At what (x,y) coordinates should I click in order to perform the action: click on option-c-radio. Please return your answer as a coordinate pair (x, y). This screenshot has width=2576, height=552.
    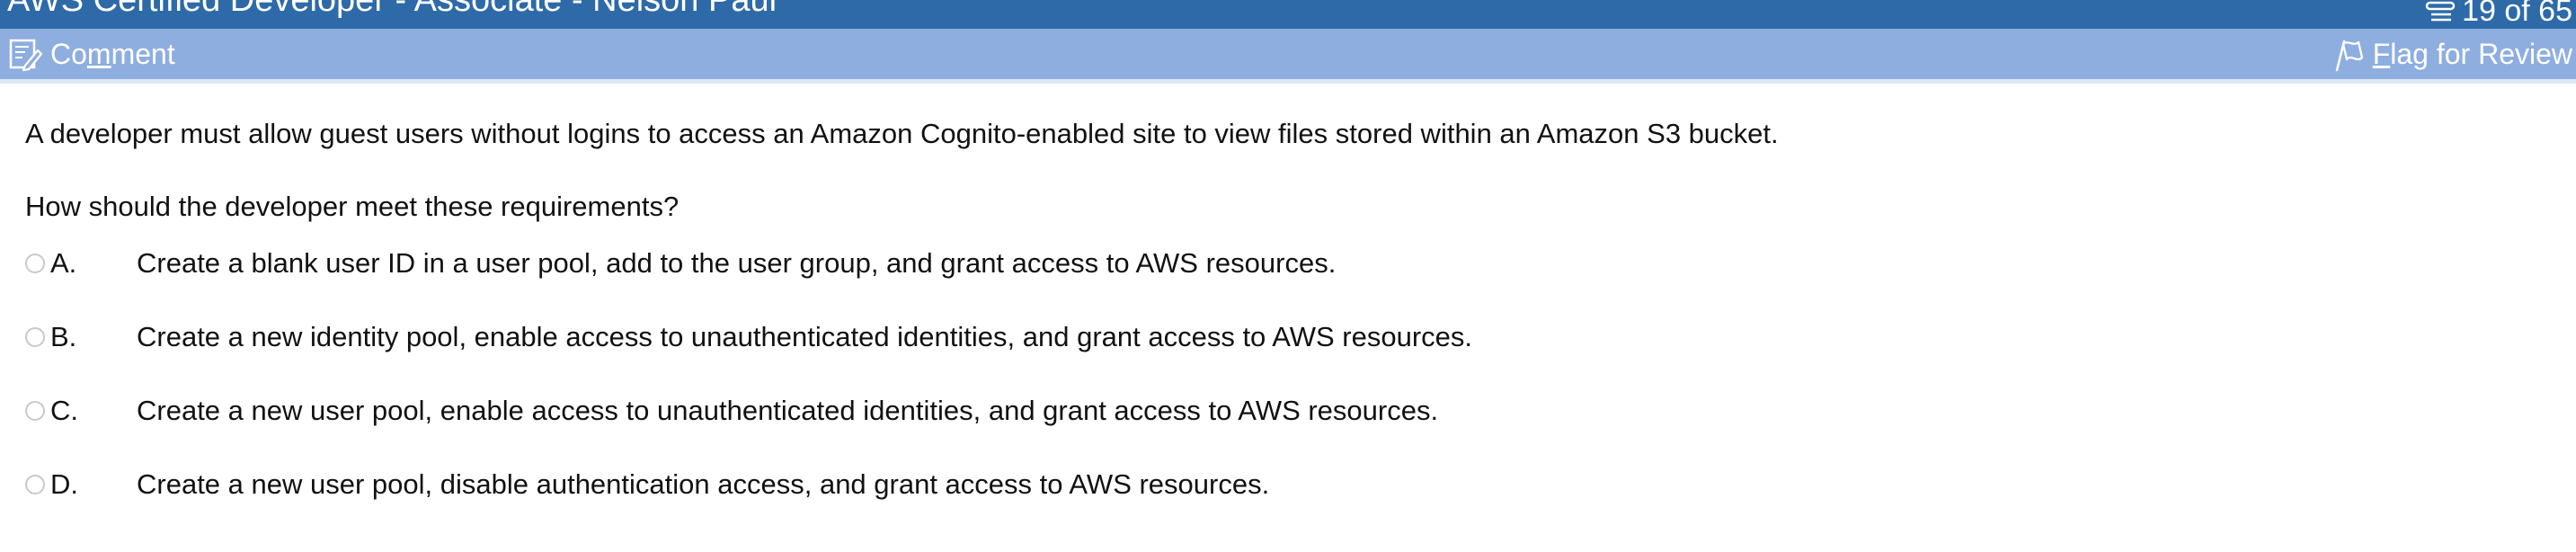
    Looking at the image, I should click on (35, 411).